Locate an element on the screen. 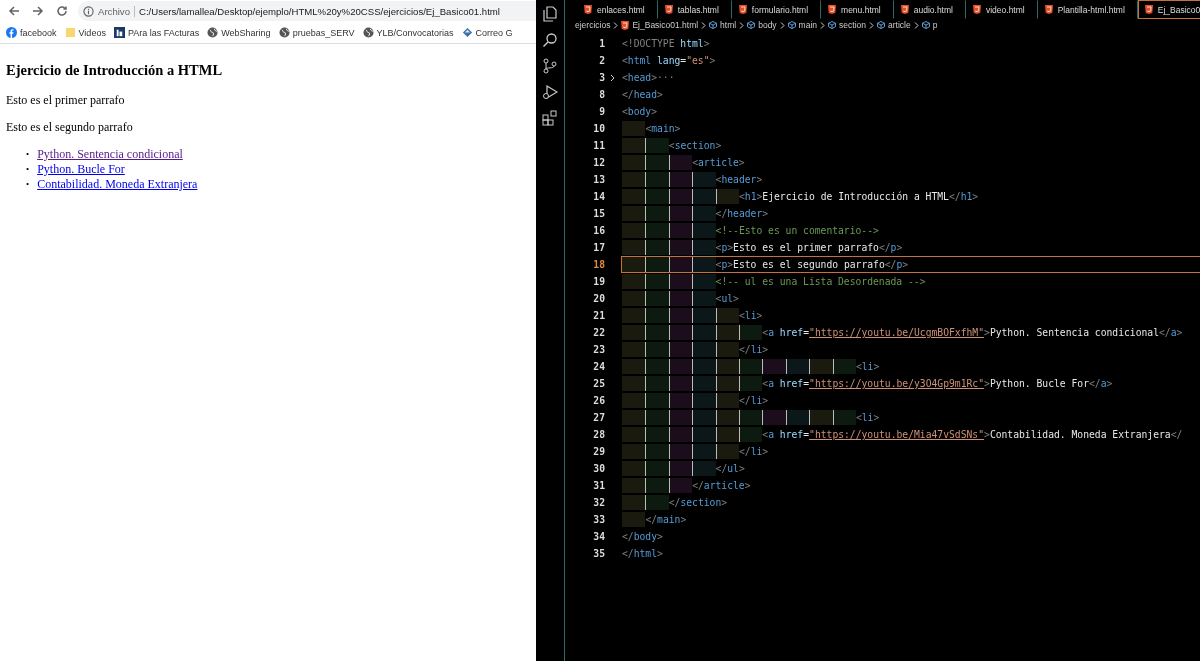 This screenshot has height=661, width=1200. code-line: </header> is located at coordinates (742, 214).